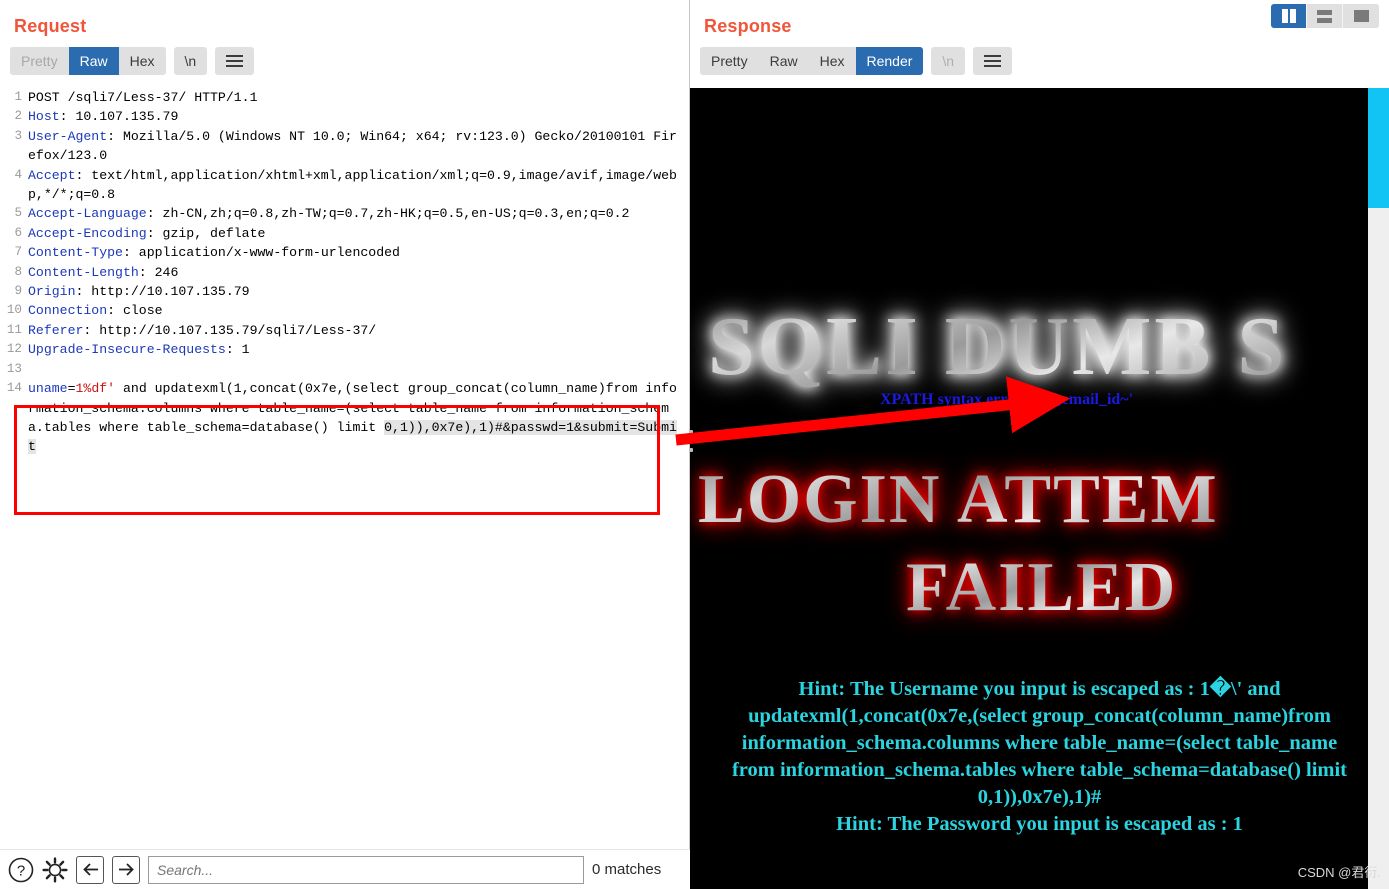  What do you see at coordinates (50, 26) in the screenshot?
I see `request-title: Request` at bounding box center [50, 26].